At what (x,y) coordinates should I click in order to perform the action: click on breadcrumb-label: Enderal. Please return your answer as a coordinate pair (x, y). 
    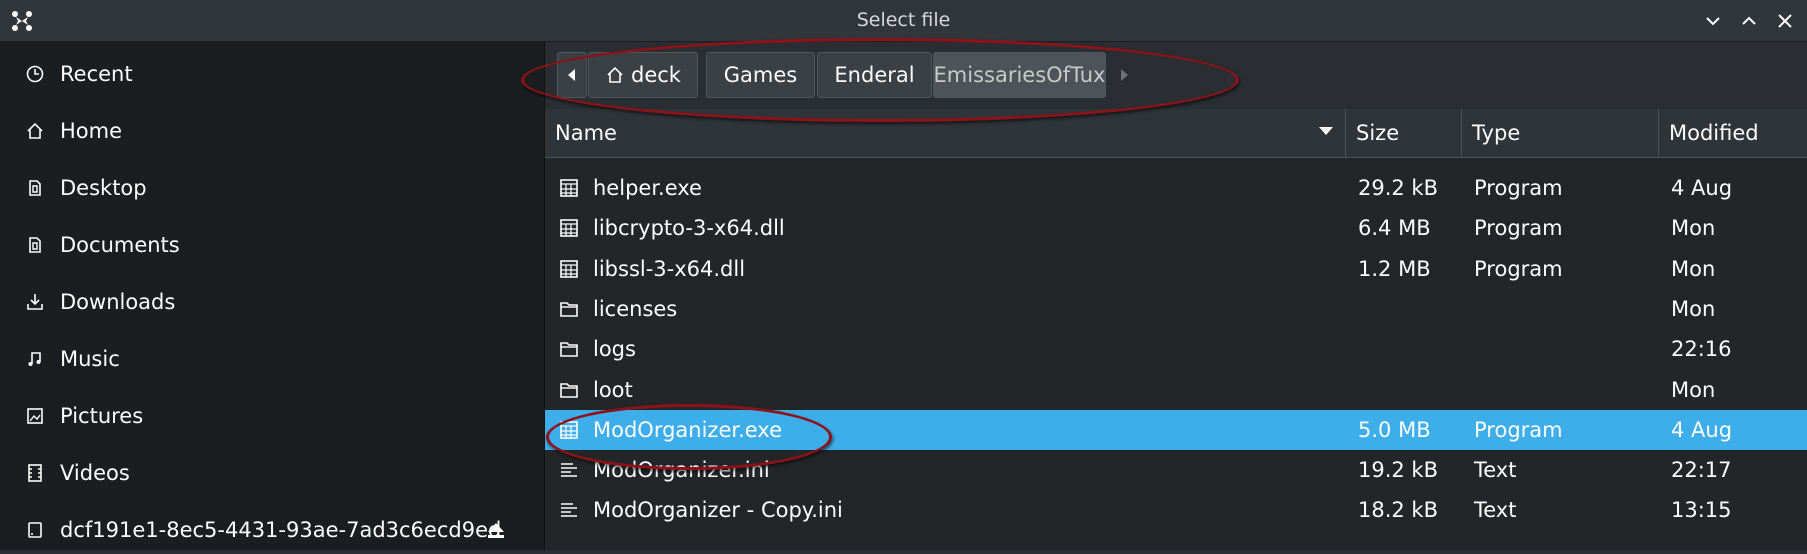
    Looking at the image, I should click on (874, 75).